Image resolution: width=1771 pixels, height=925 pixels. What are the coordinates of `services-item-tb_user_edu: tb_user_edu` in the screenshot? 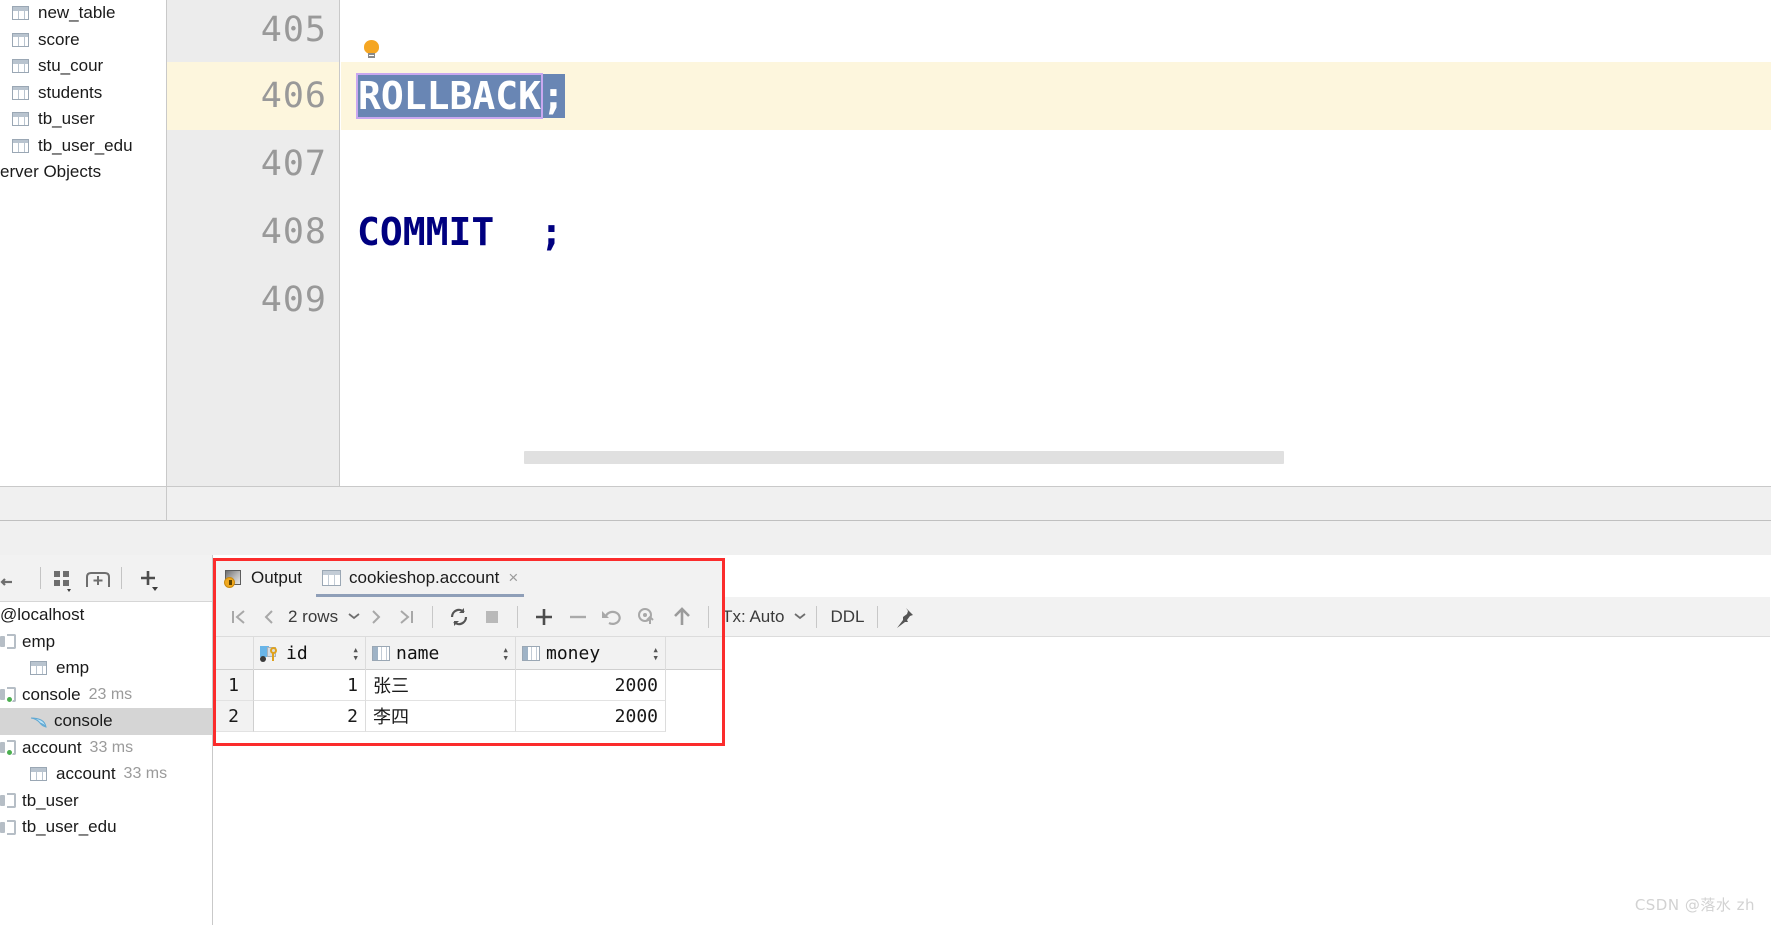 It's located at (106, 827).